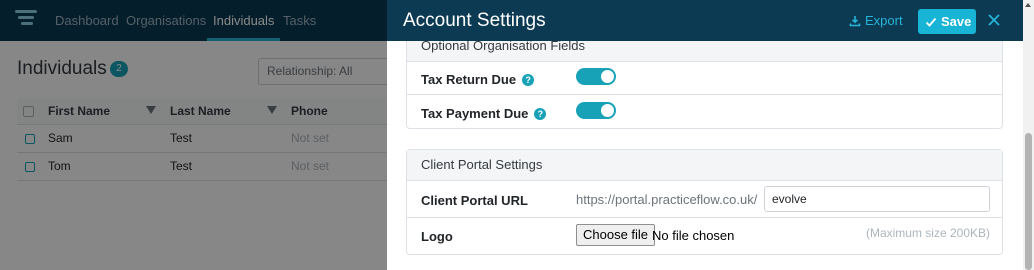 The width and height of the screenshot is (1034, 270). Describe the element at coordinates (855, 21) in the screenshot. I see `download-icon` at that location.